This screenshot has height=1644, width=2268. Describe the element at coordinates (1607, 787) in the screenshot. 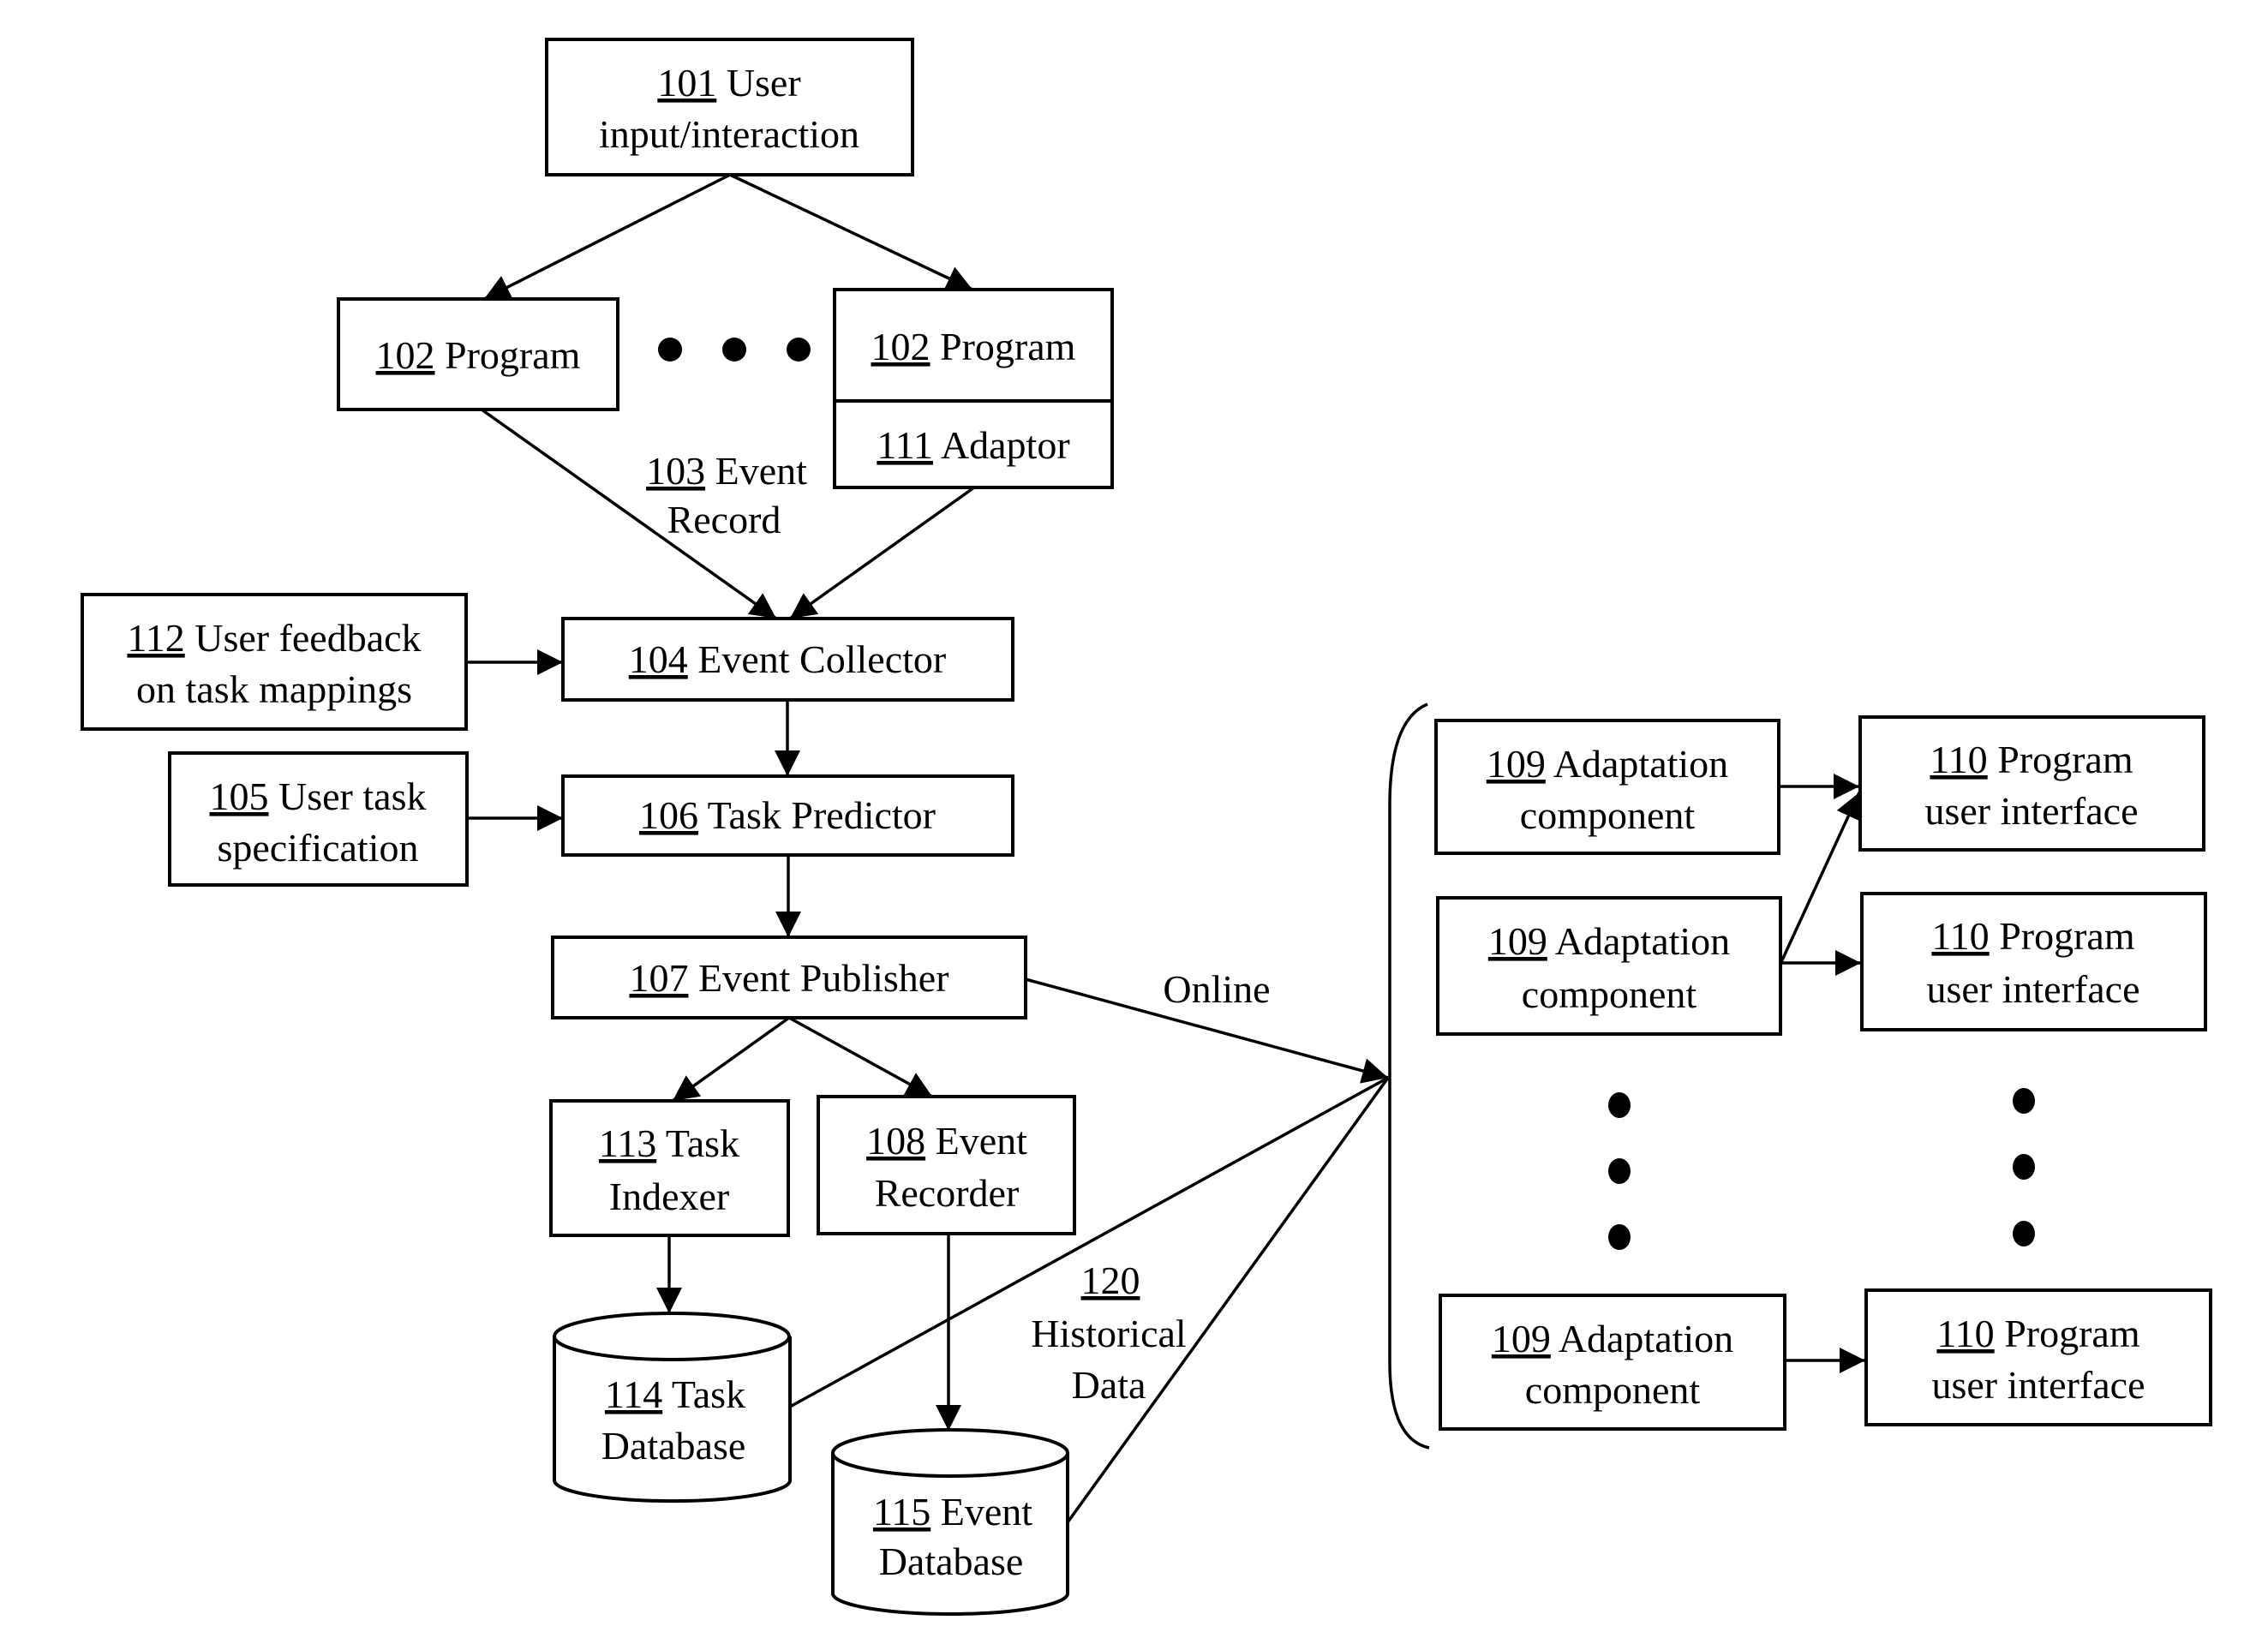

I see `node-109-adaptation-1: 109 Adaptation component` at that location.